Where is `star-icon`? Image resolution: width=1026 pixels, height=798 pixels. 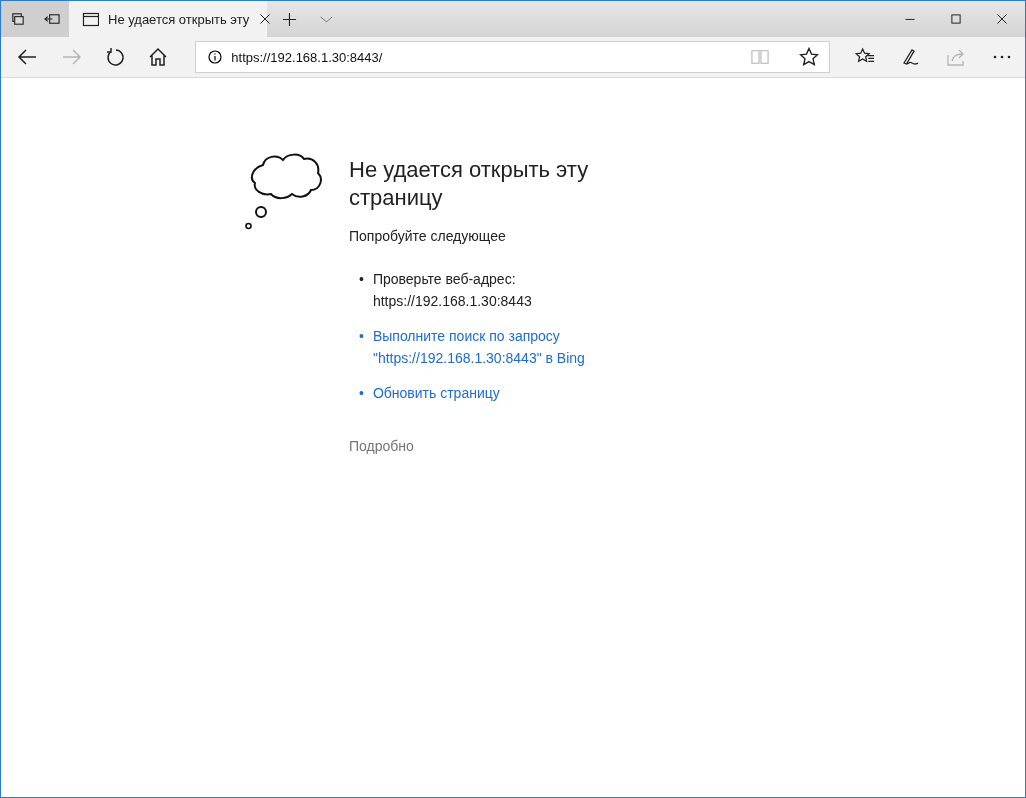
star-icon is located at coordinates (808, 57).